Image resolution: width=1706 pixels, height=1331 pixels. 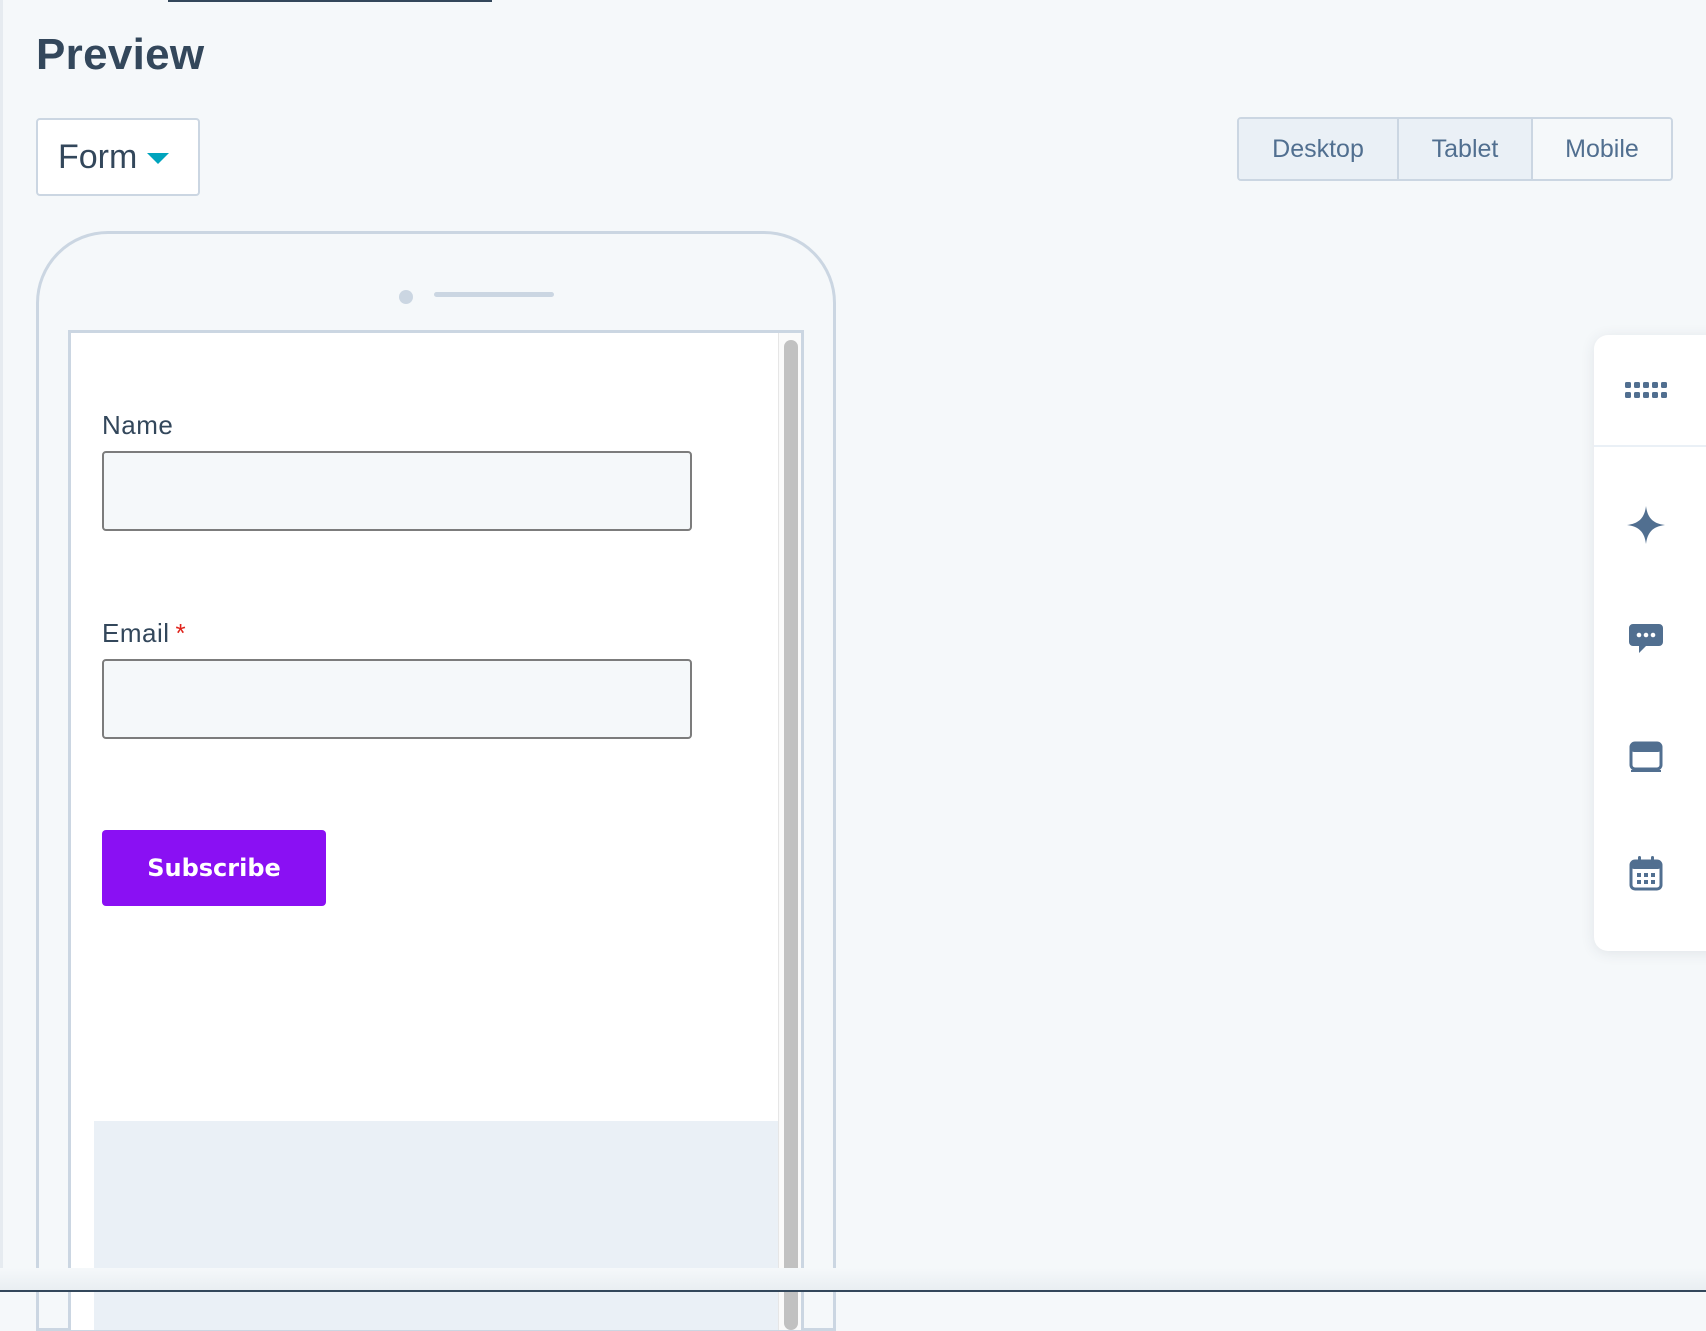 I want to click on page-title: Preview, so click(x=120, y=54).